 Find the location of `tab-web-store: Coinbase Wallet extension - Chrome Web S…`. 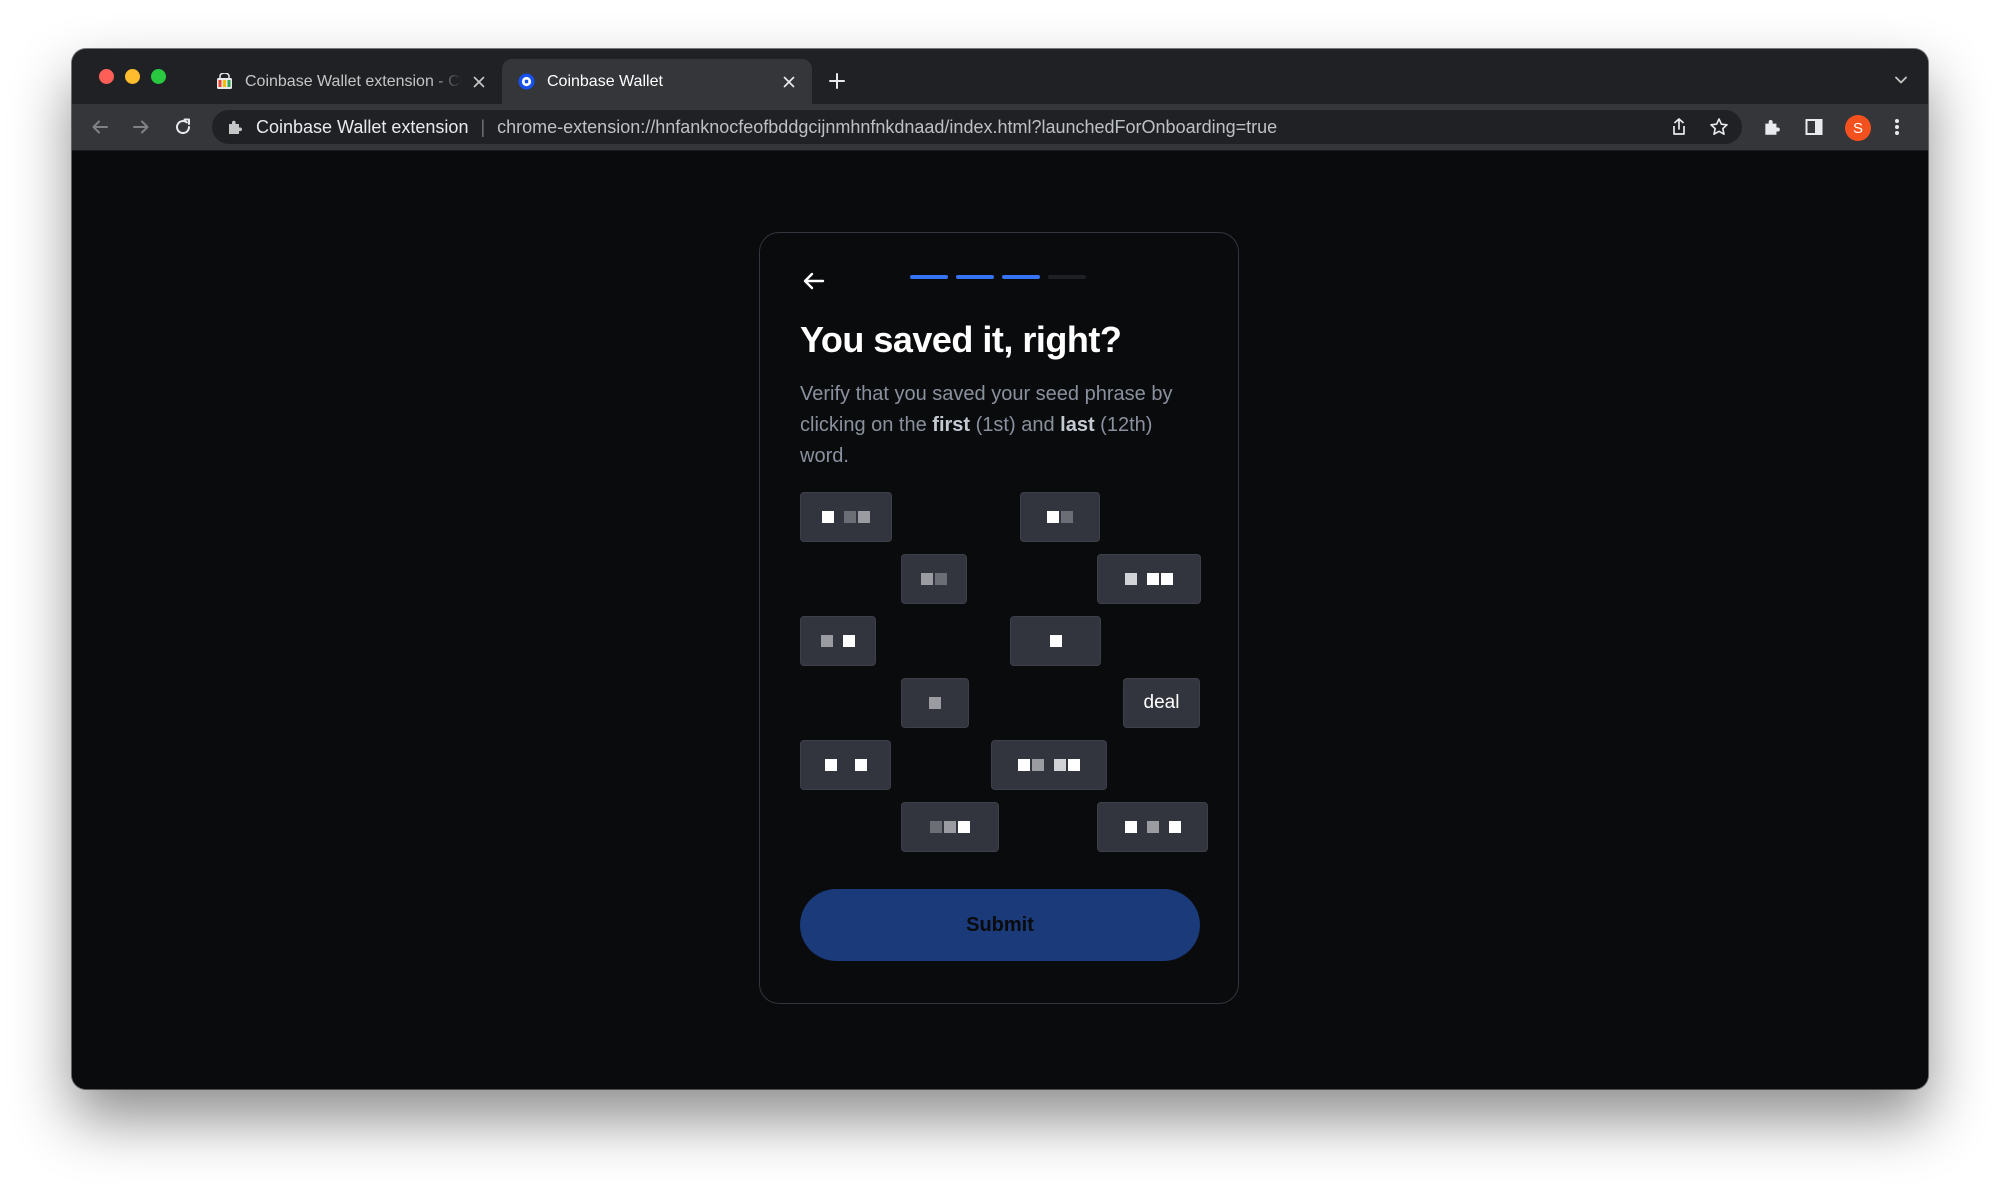

tab-web-store: Coinbase Wallet extension - Chrome Web S… is located at coordinates (351, 81).